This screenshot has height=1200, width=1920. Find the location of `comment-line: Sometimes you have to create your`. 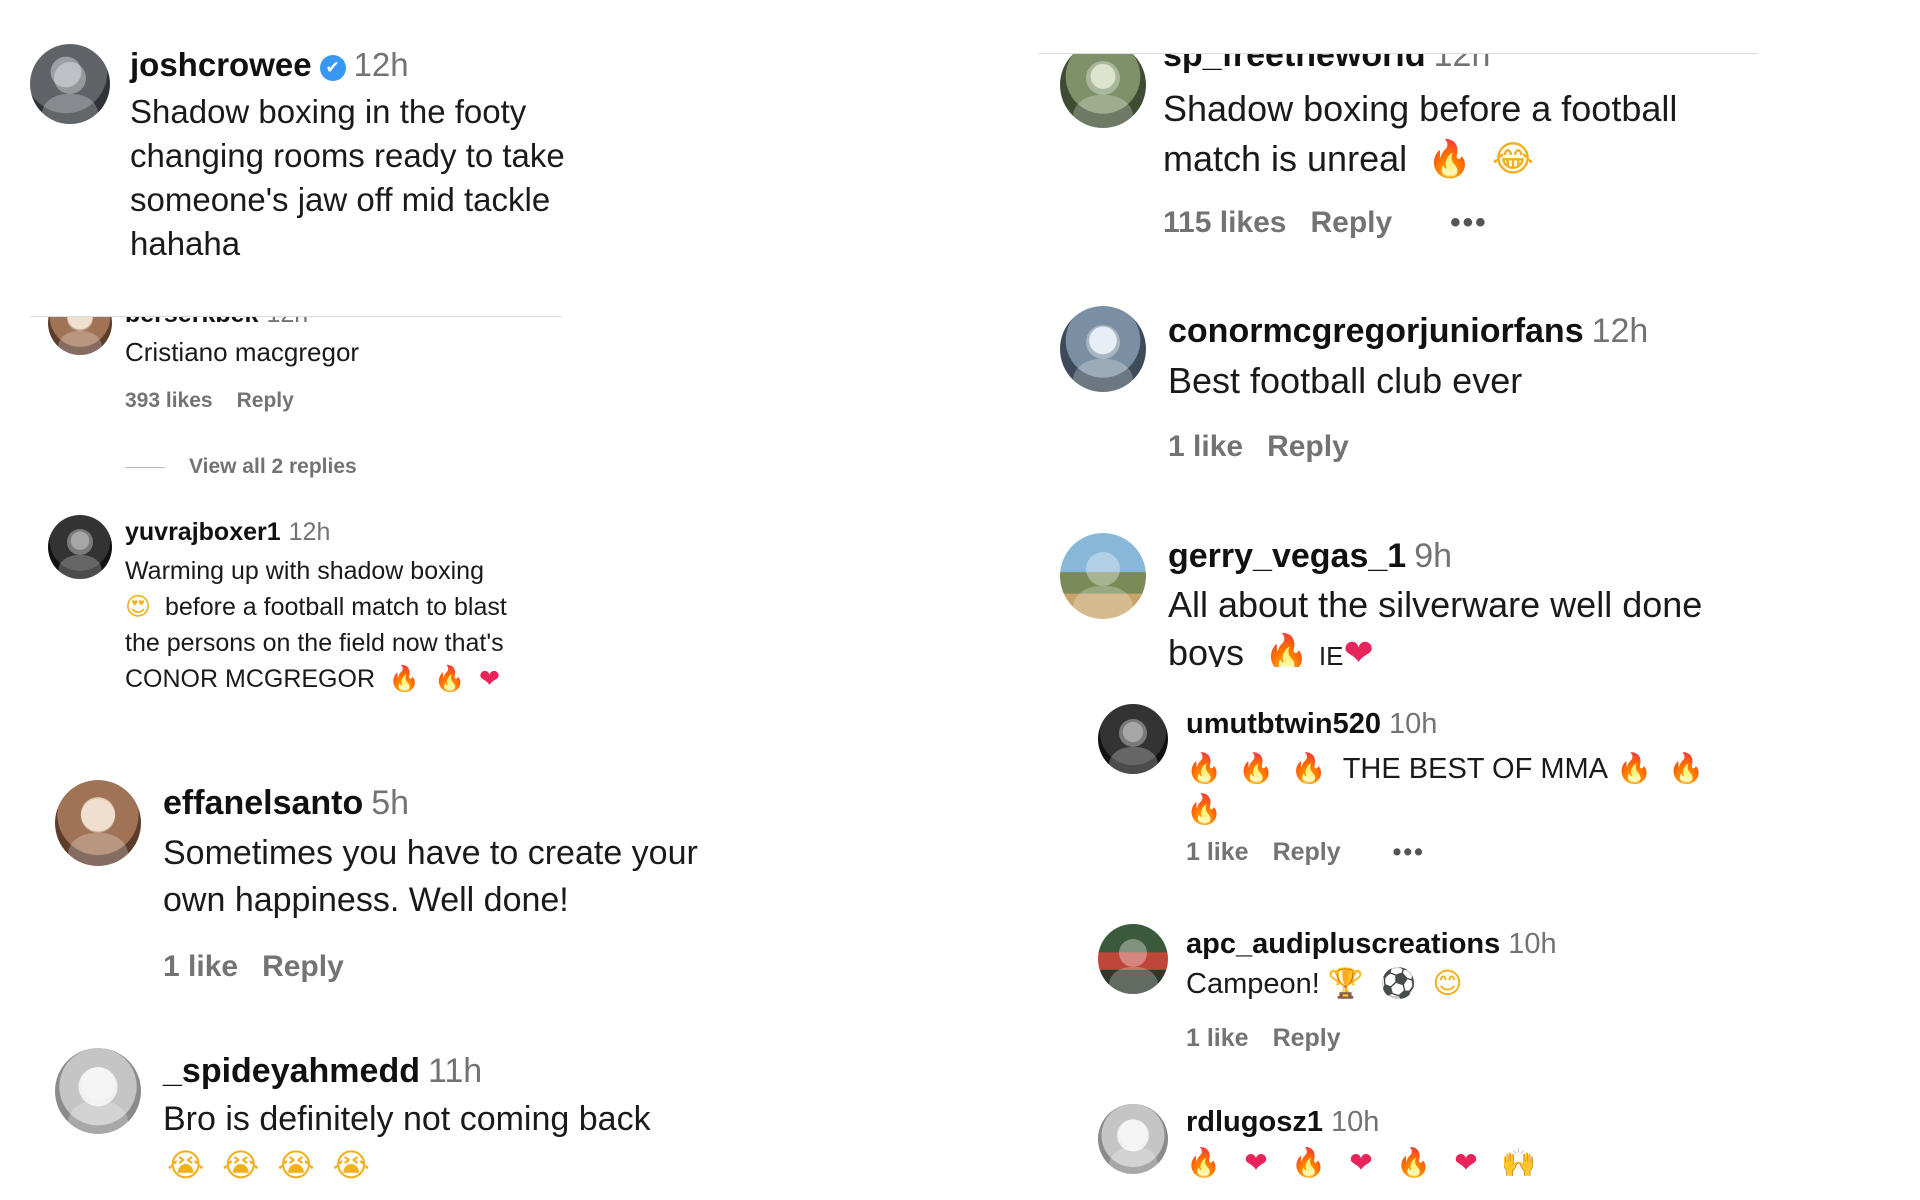

comment-line: Sometimes you have to create your is located at coordinates (430, 853).